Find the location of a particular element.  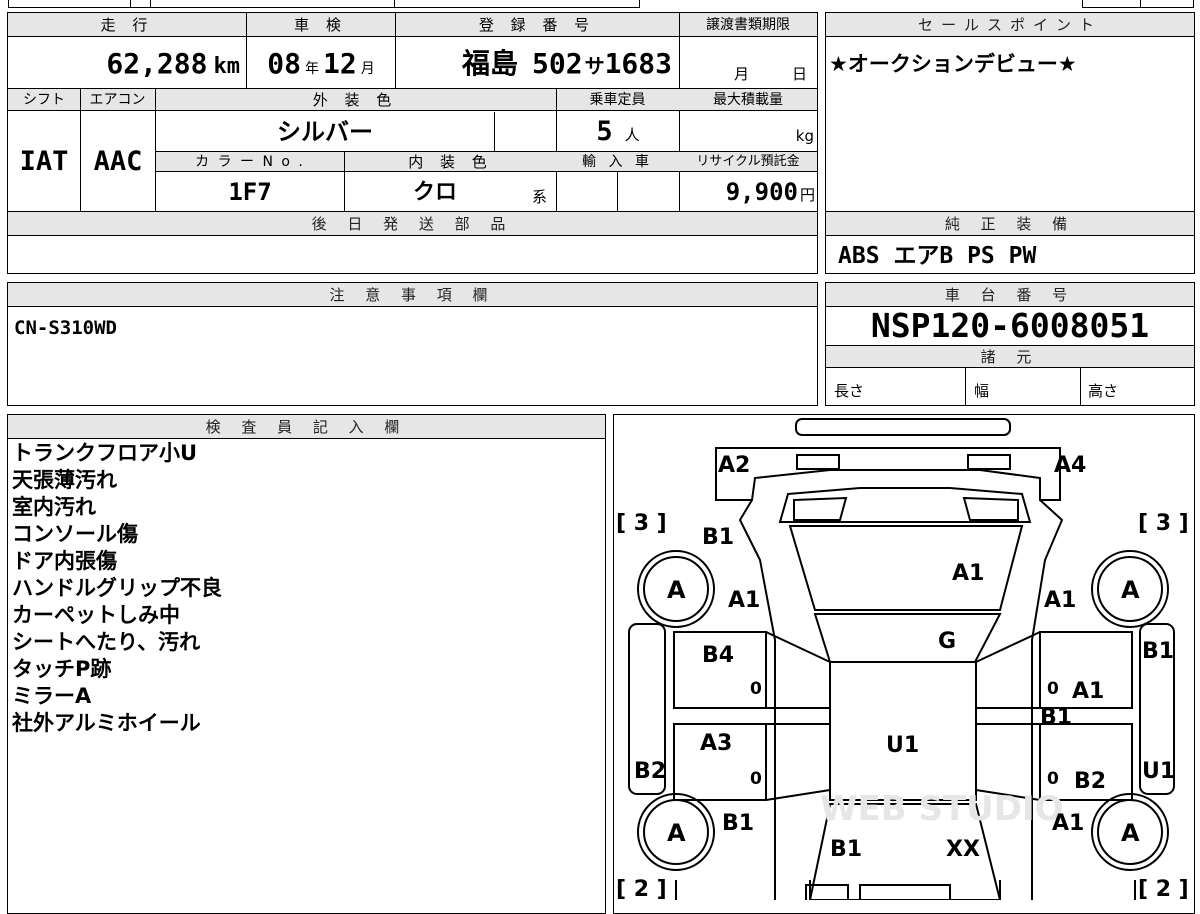

chassis-number: NSP120-6008051 is located at coordinates (1010, 325).